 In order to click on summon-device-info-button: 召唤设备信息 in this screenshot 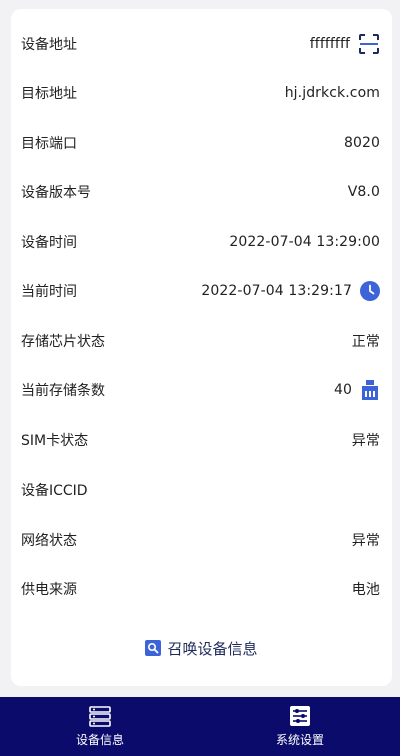, I will do `click(201, 648)`.